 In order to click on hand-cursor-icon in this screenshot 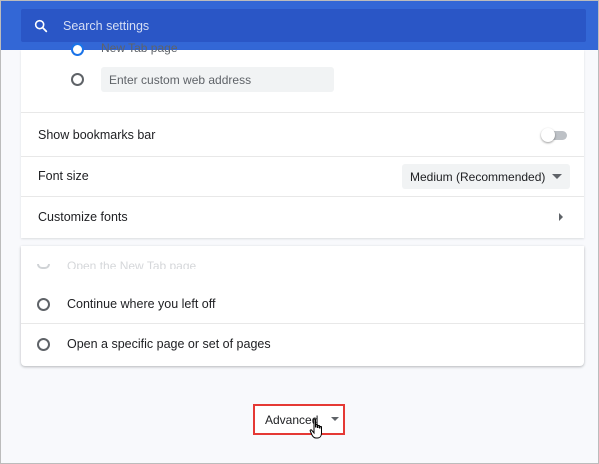, I will do `click(315, 428)`.